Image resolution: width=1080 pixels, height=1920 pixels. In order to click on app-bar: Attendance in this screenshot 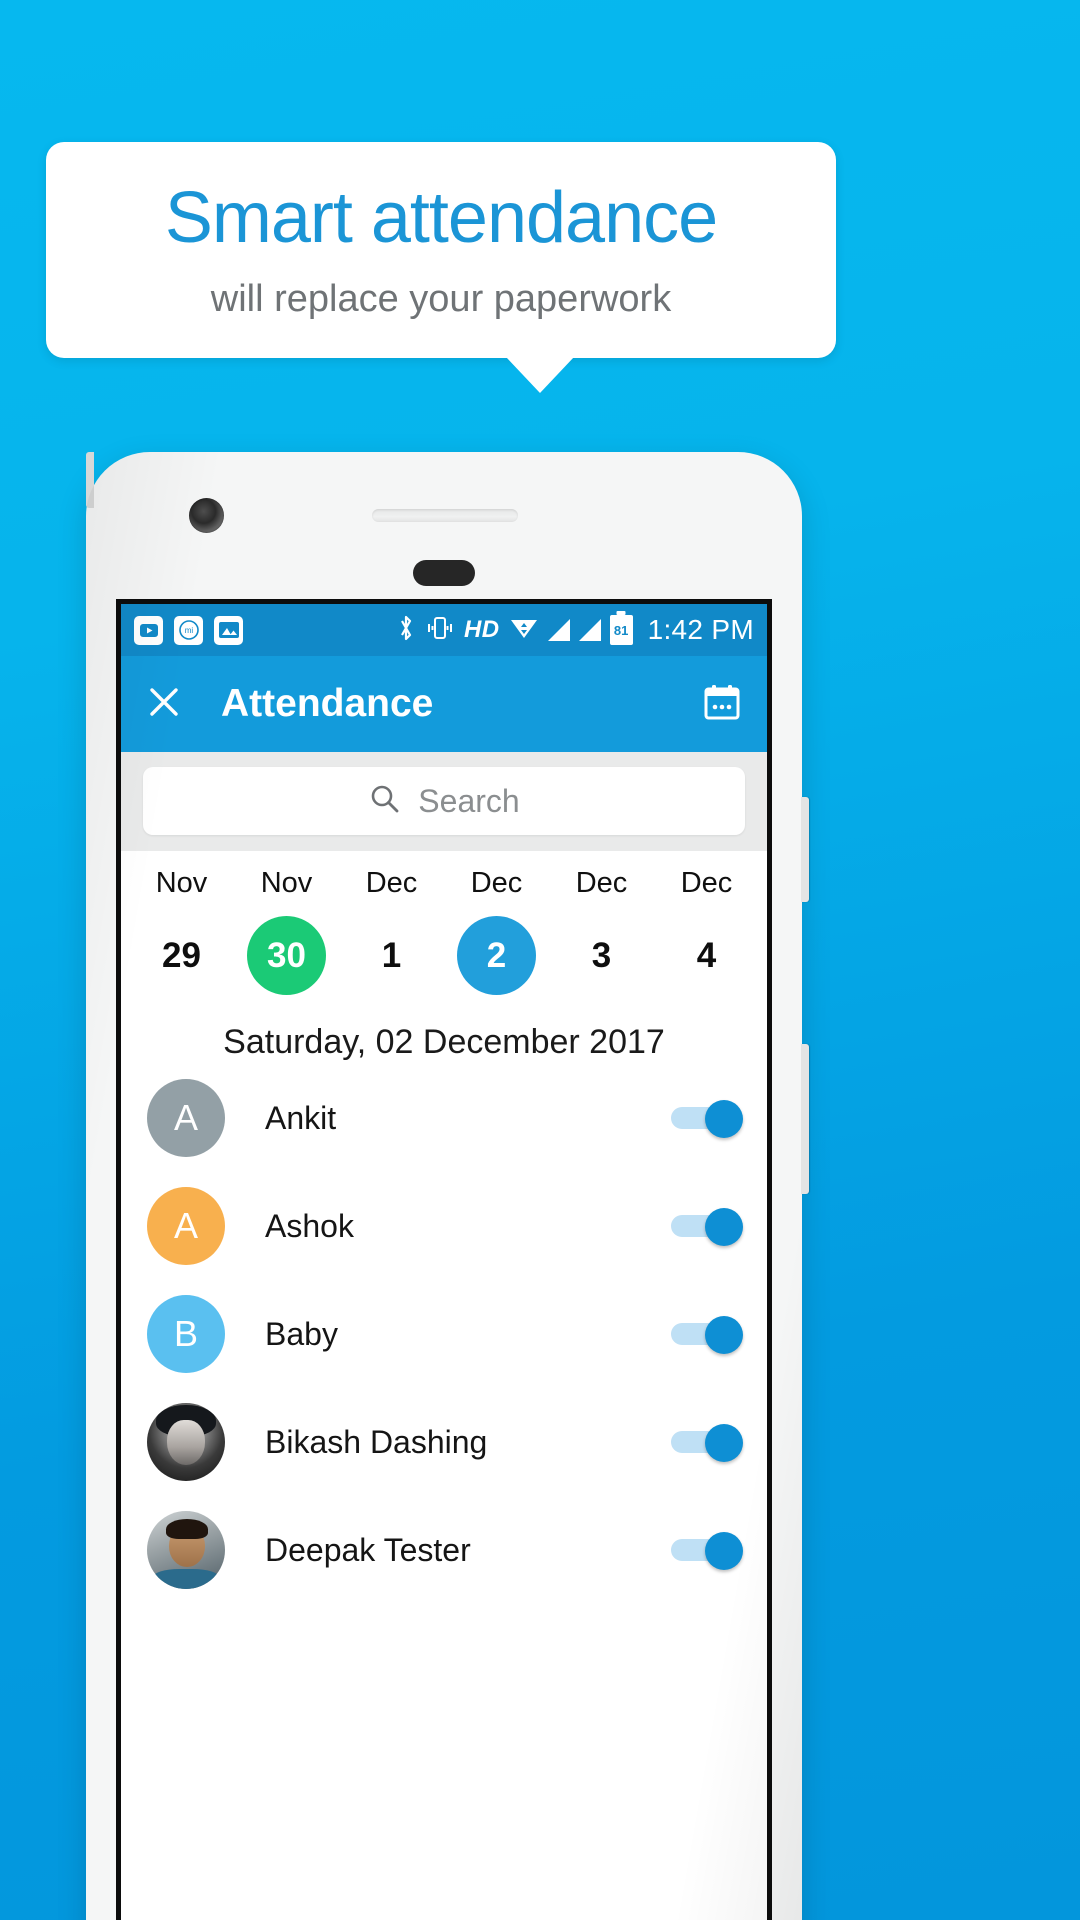, I will do `click(444, 704)`.